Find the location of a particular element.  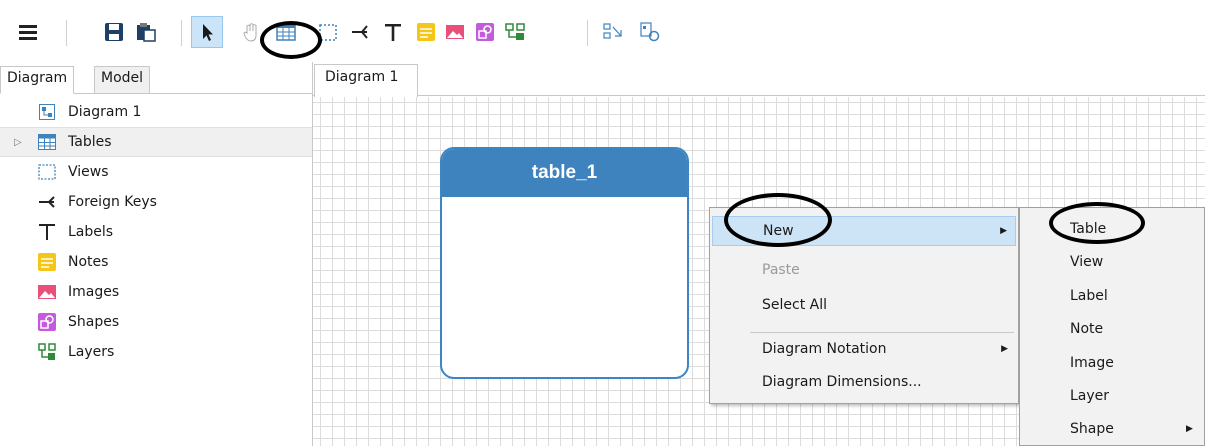

submenu-item-shape: Shape ▶ is located at coordinates (1112, 428).